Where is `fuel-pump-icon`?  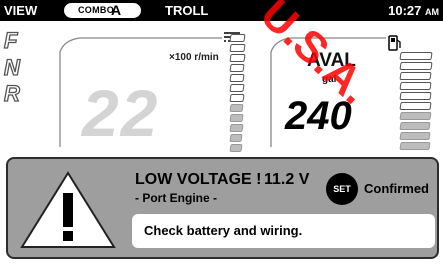
fuel-pump-icon is located at coordinates (394, 43).